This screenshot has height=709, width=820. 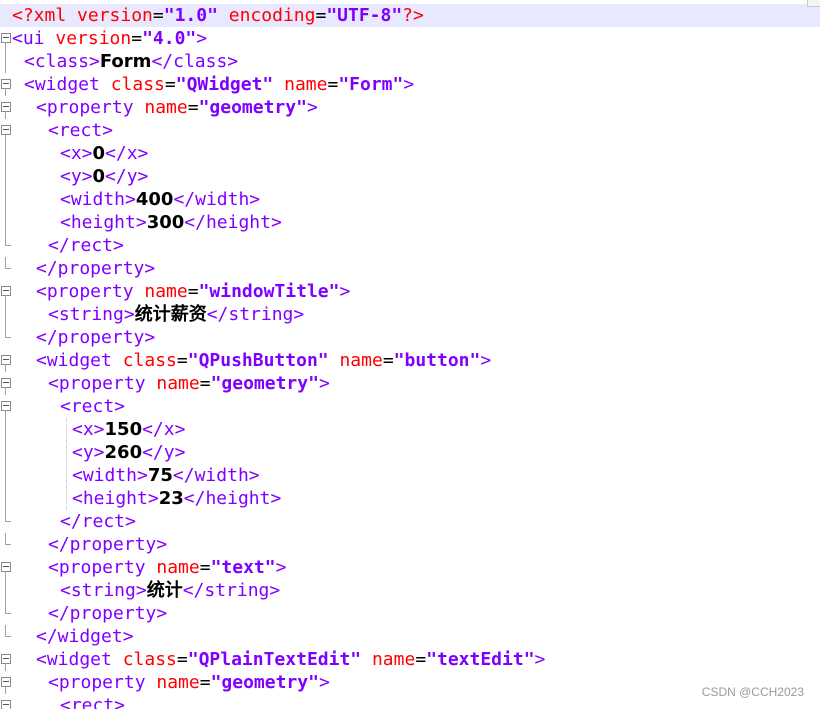 I want to click on code-token: <rect>, so click(x=93, y=406).